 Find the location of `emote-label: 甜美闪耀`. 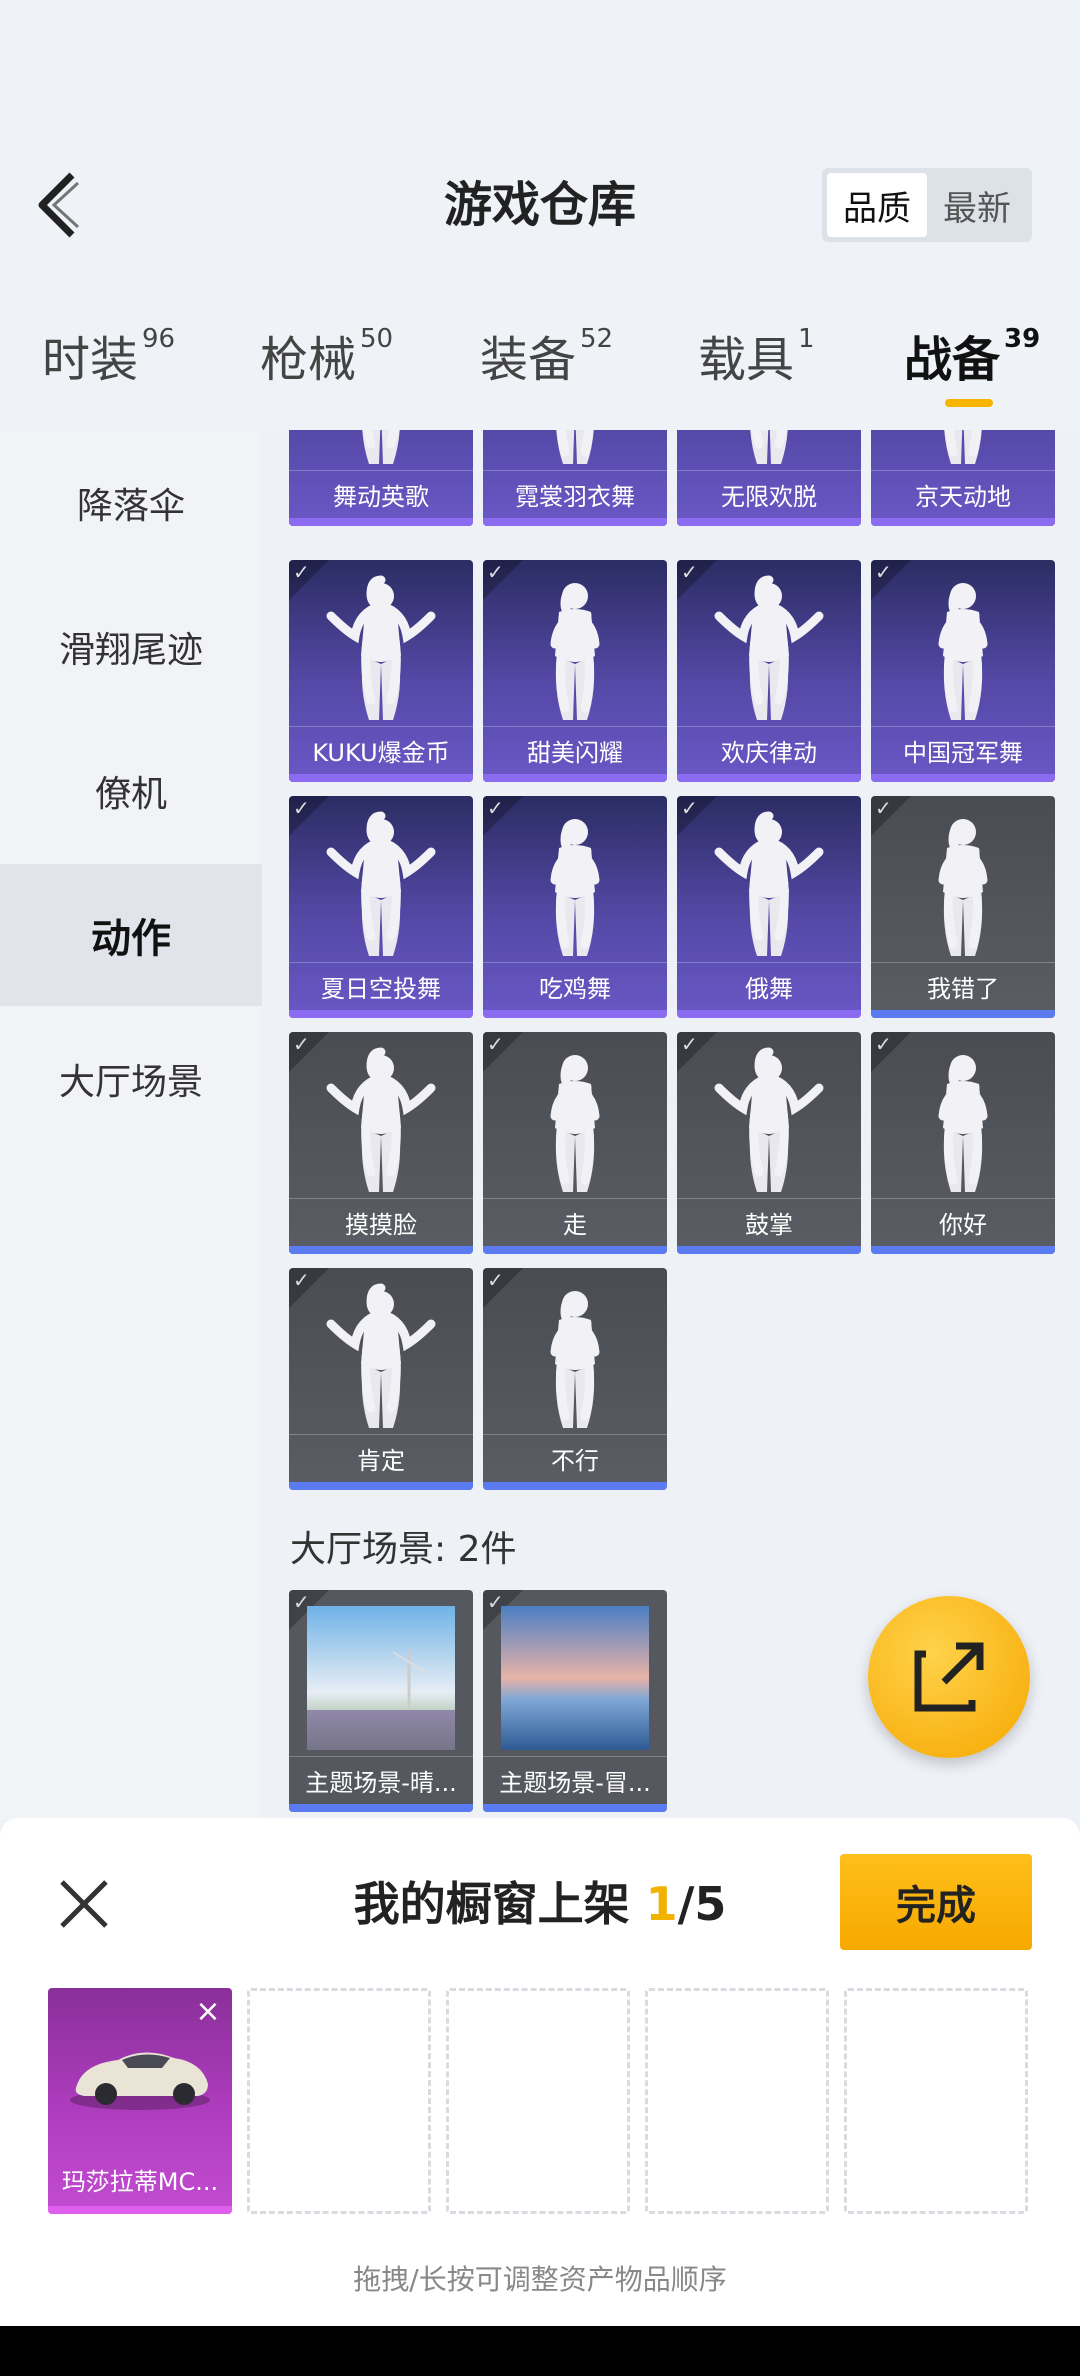

emote-label: 甜美闪耀 is located at coordinates (575, 750).